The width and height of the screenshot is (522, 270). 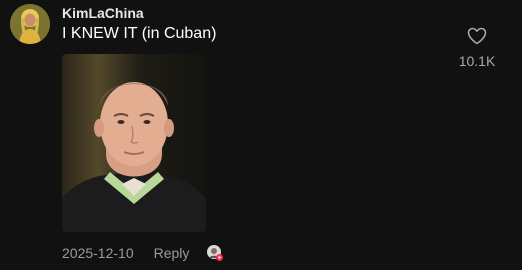 I want to click on comment-date: 2025-12-10, so click(x=98, y=253).